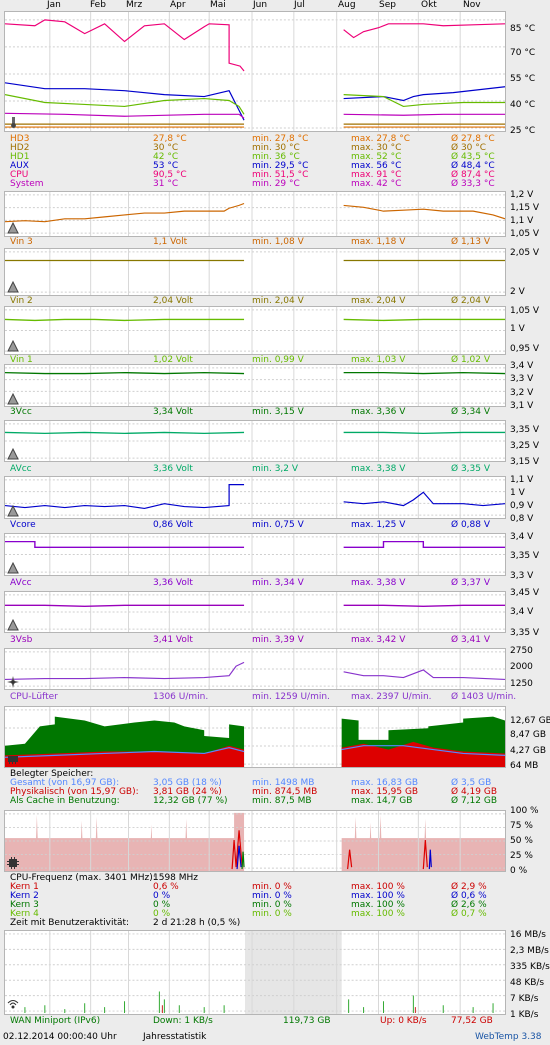 This screenshot has height=1045, width=550. I want to click on memory-icon, so click(13, 759).